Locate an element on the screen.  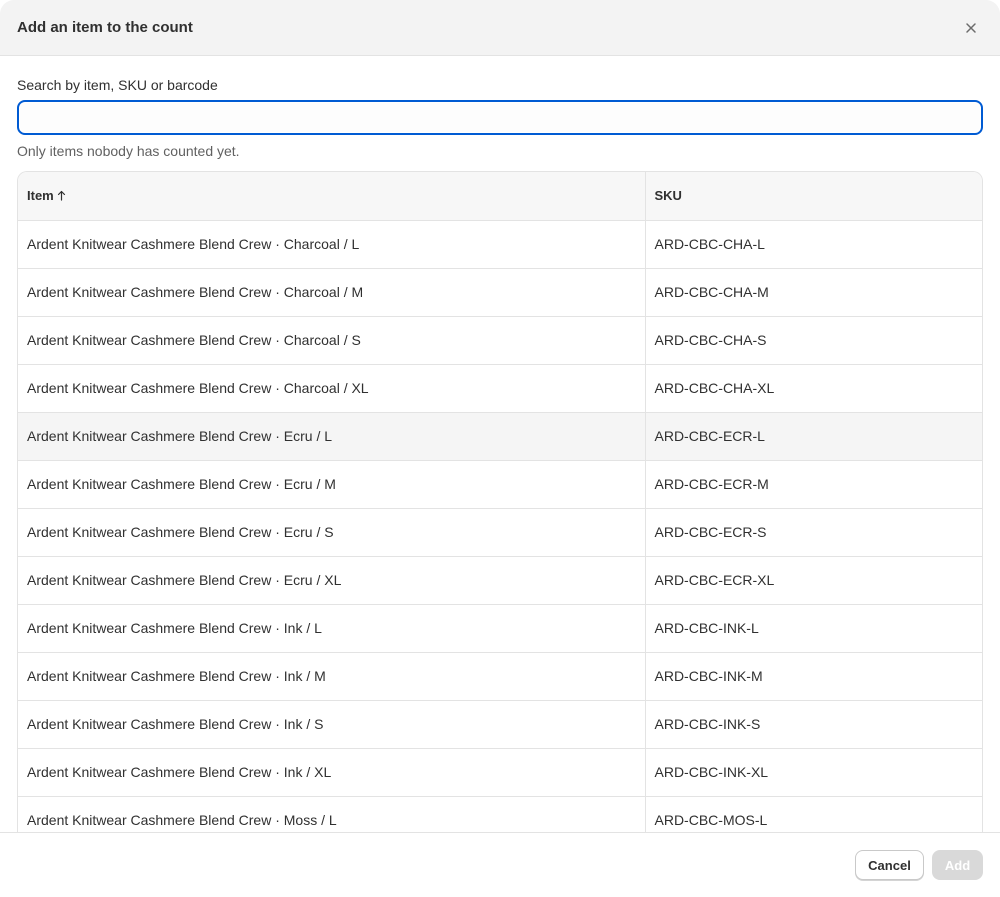
sku-cell: ARD-CBC-CHA-S is located at coordinates (813, 340).